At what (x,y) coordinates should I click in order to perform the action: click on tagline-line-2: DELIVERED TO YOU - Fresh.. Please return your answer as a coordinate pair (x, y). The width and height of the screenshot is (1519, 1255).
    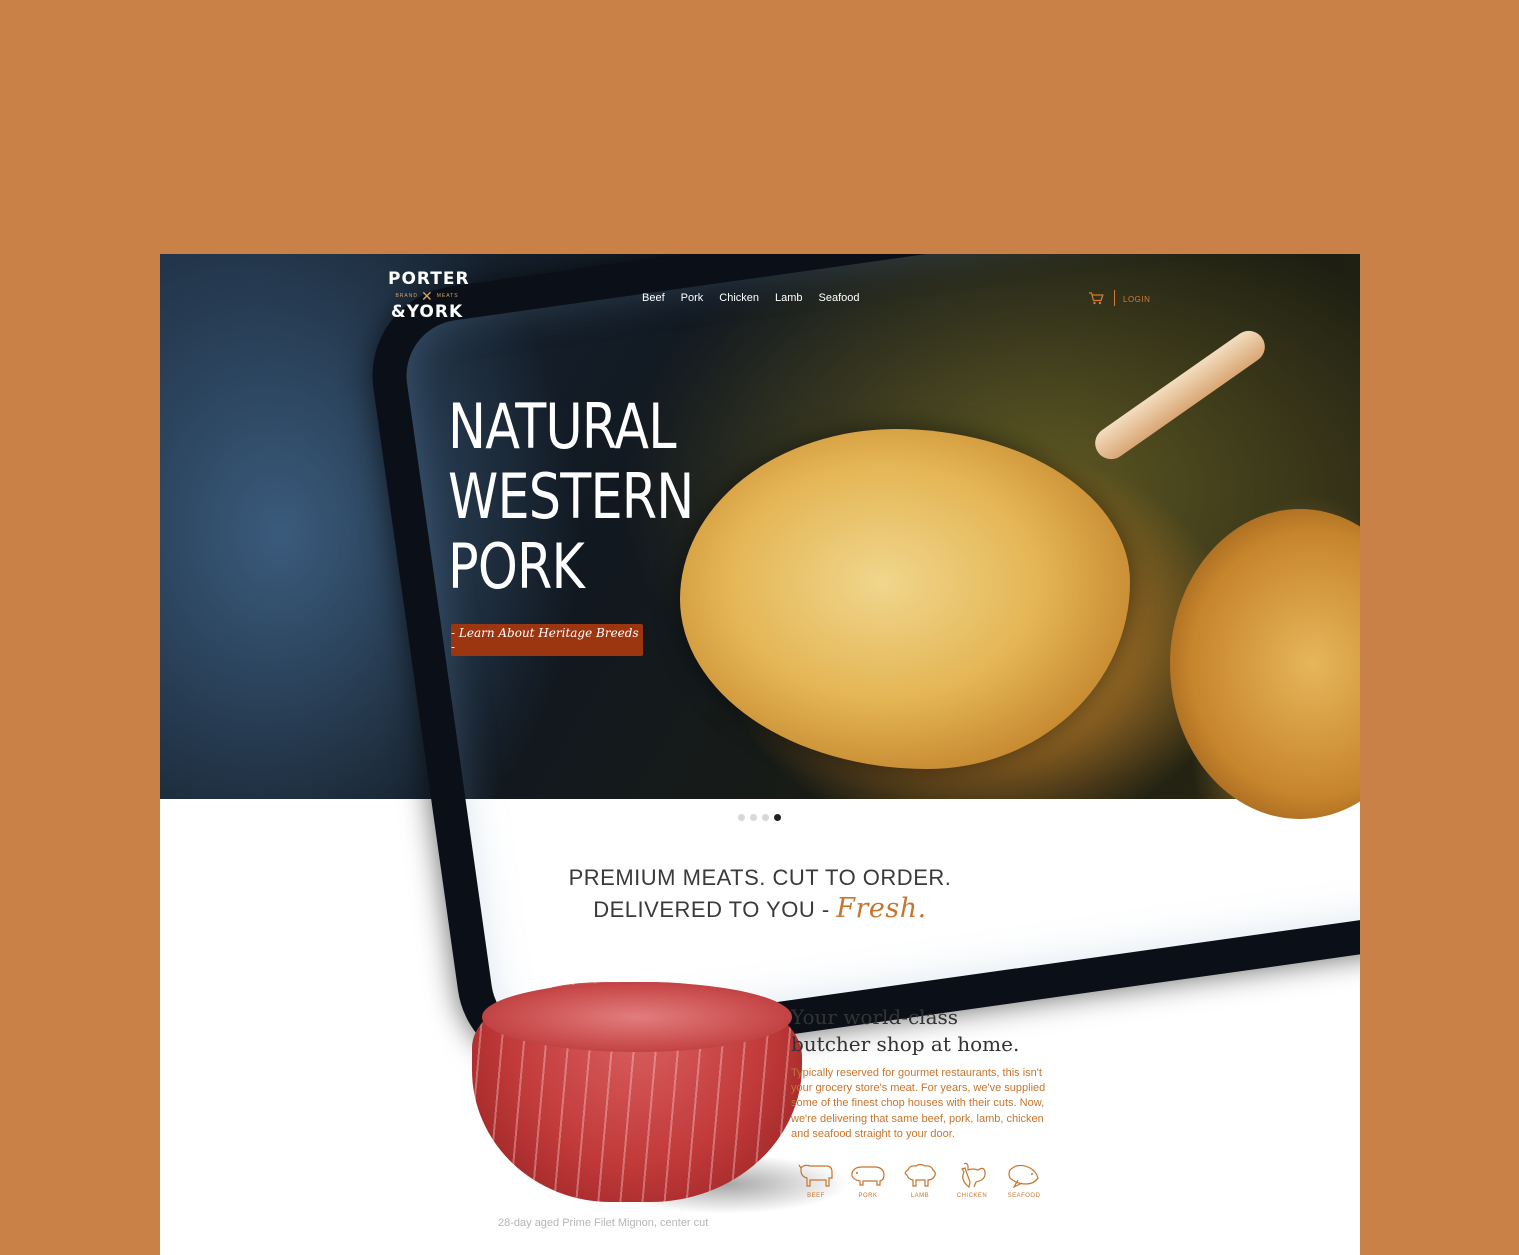
    Looking at the image, I should click on (760, 909).